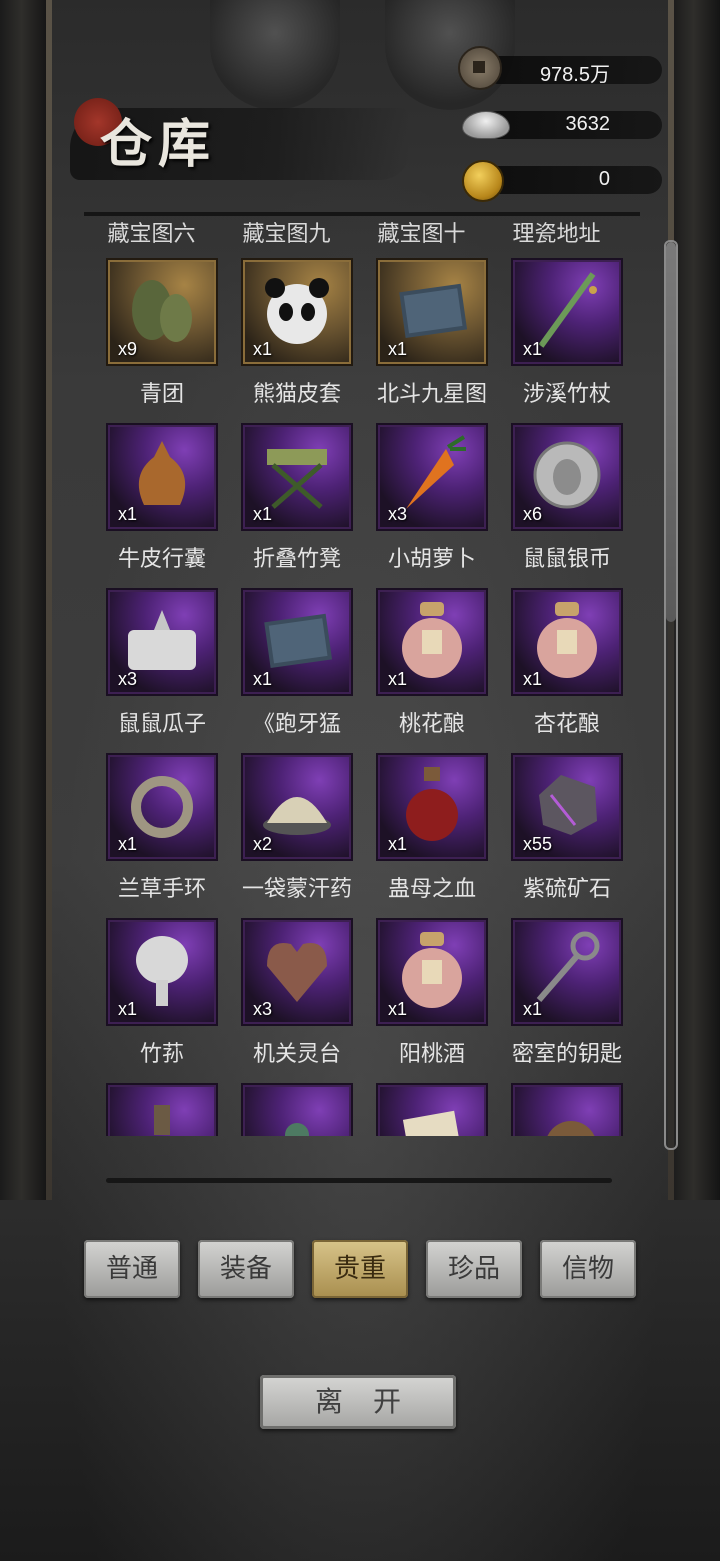  I want to click on tab-token: 信物, so click(588, 1269).